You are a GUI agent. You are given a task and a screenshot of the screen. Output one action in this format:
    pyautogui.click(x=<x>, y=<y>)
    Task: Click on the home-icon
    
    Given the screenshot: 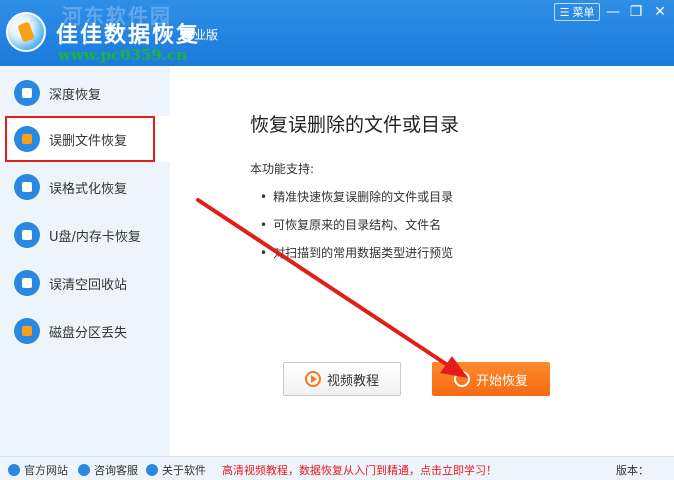 What is the action you would take?
    pyautogui.click(x=14, y=470)
    